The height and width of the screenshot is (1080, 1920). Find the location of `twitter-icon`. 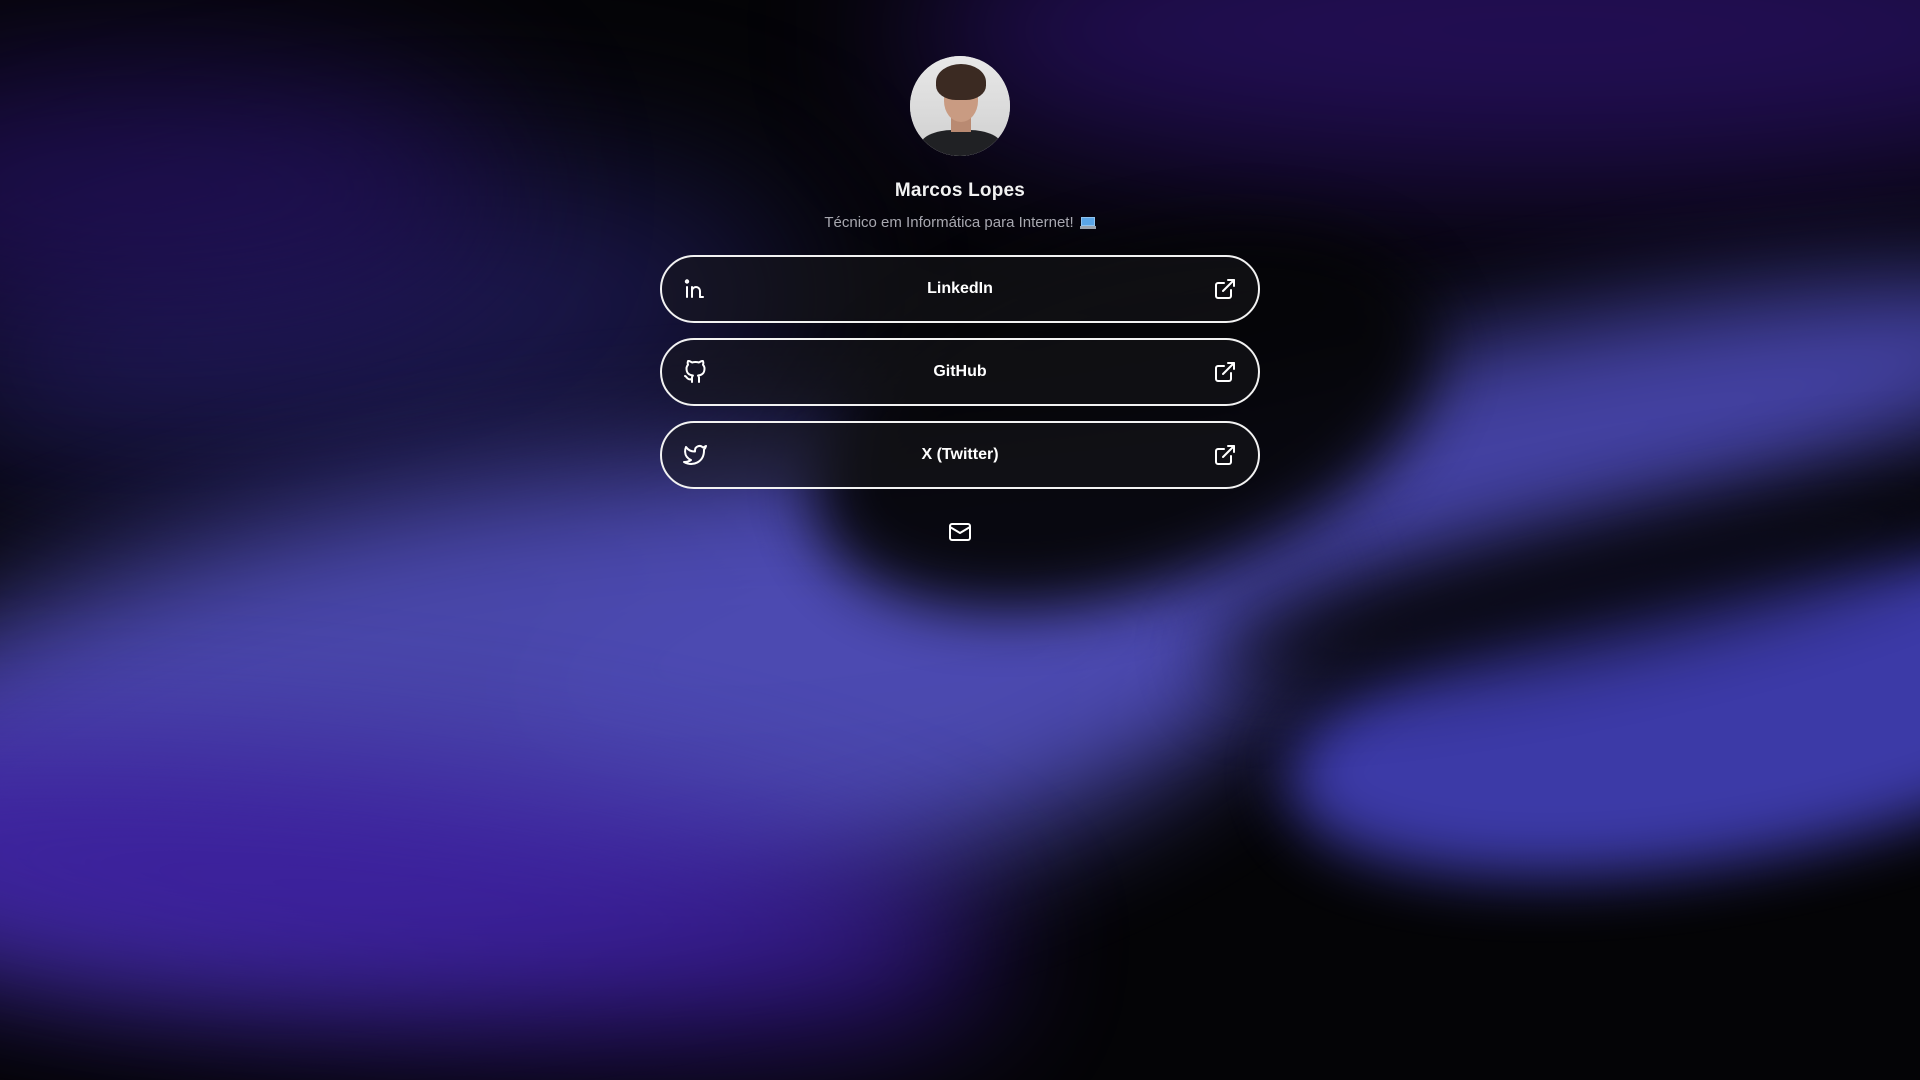

twitter-icon is located at coordinates (695, 455).